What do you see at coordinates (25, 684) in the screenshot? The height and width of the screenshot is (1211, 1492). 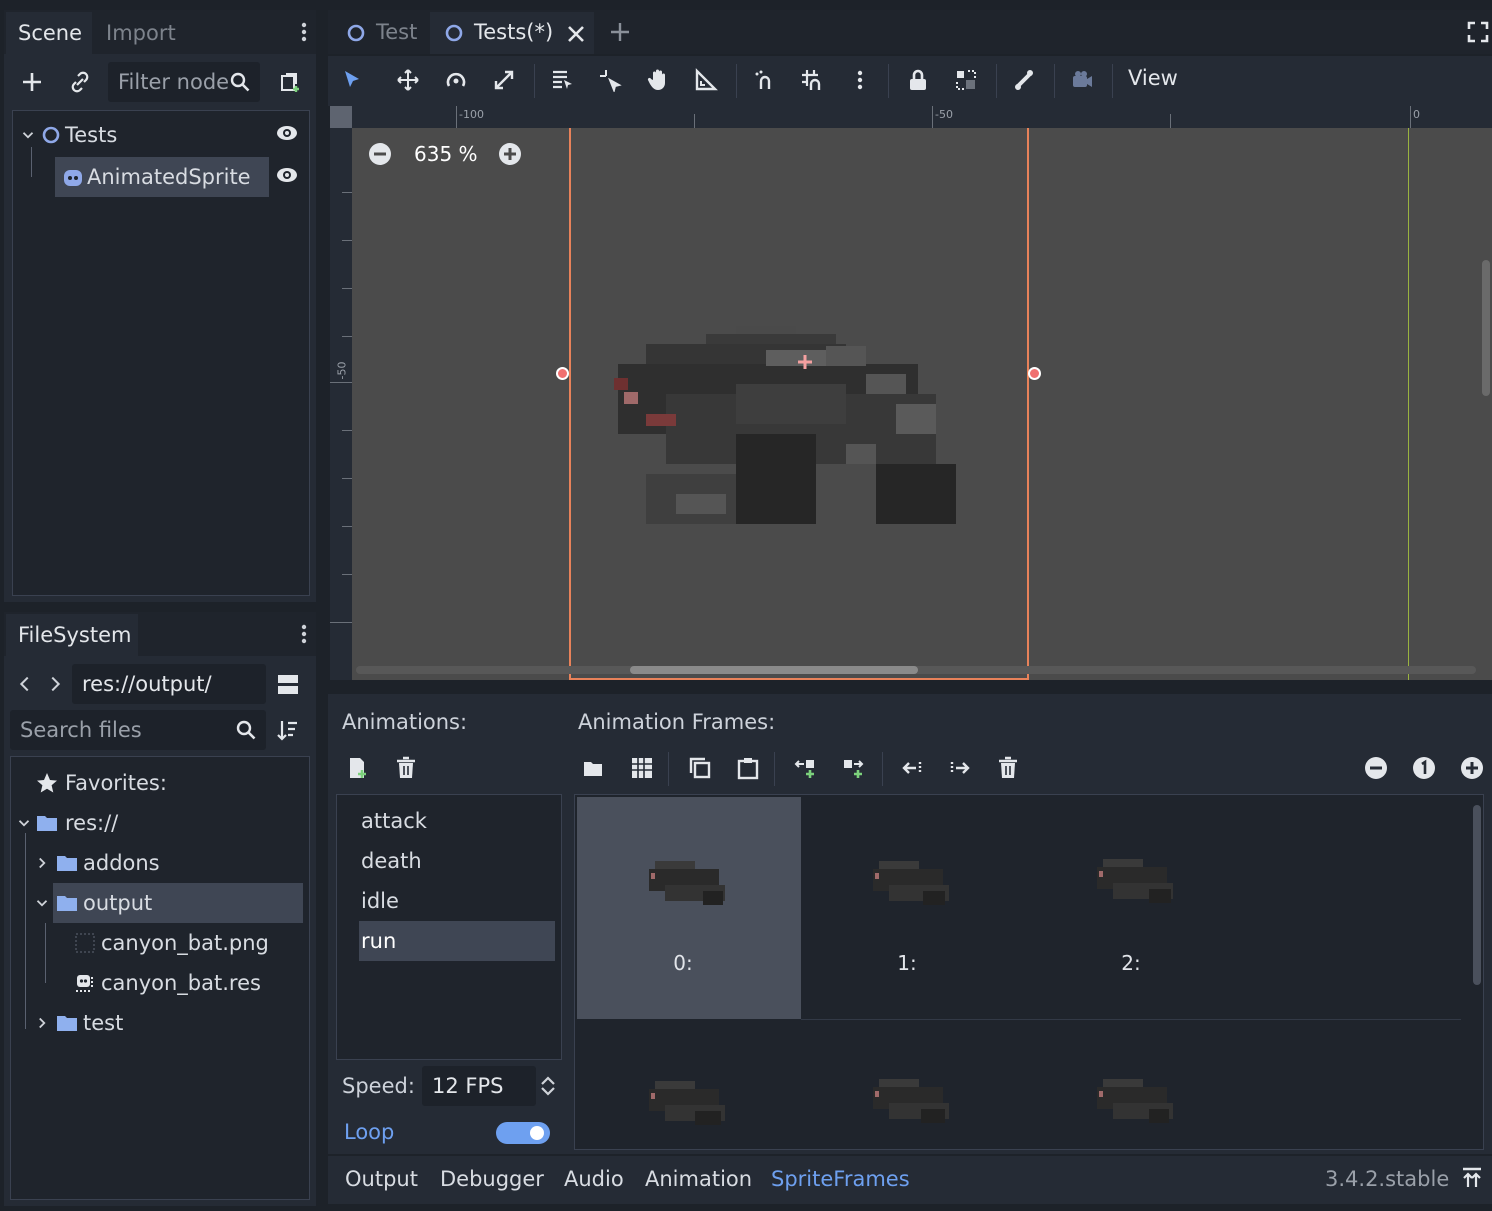 I see `back-icon` at bounding box center [25, 684].